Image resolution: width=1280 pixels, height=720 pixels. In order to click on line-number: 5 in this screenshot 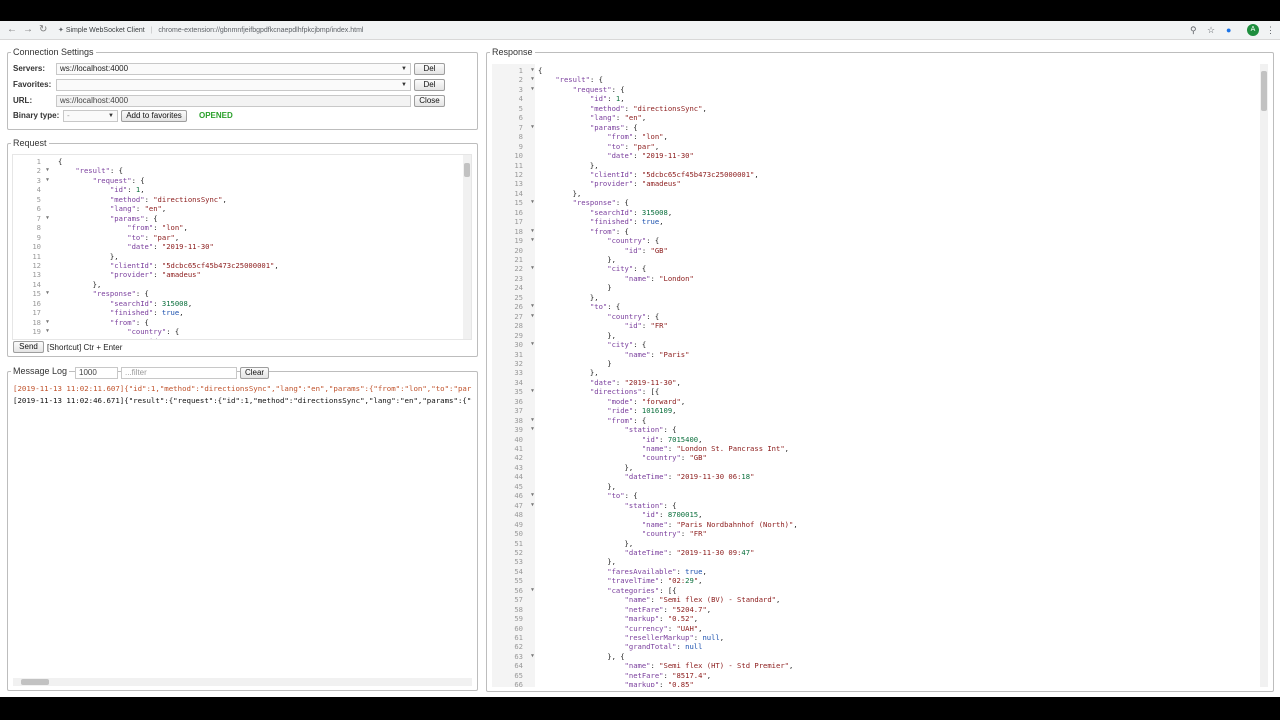, I will do `click(520, 108)`.